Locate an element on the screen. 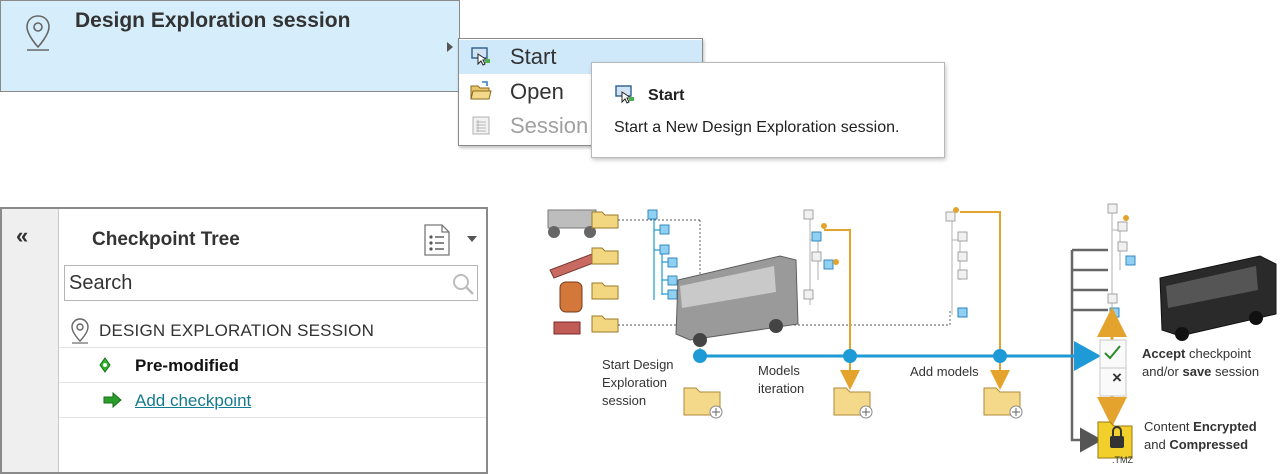 The image size is (1280, 474). bus-model-dark is located at coordinates (1218, 298).